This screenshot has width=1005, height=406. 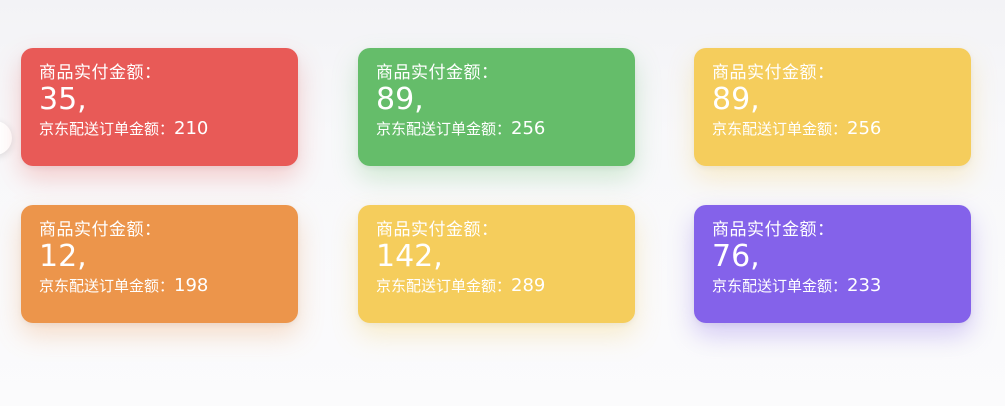 I want to click on card-amount: 35,, so click(x=63, y=99).